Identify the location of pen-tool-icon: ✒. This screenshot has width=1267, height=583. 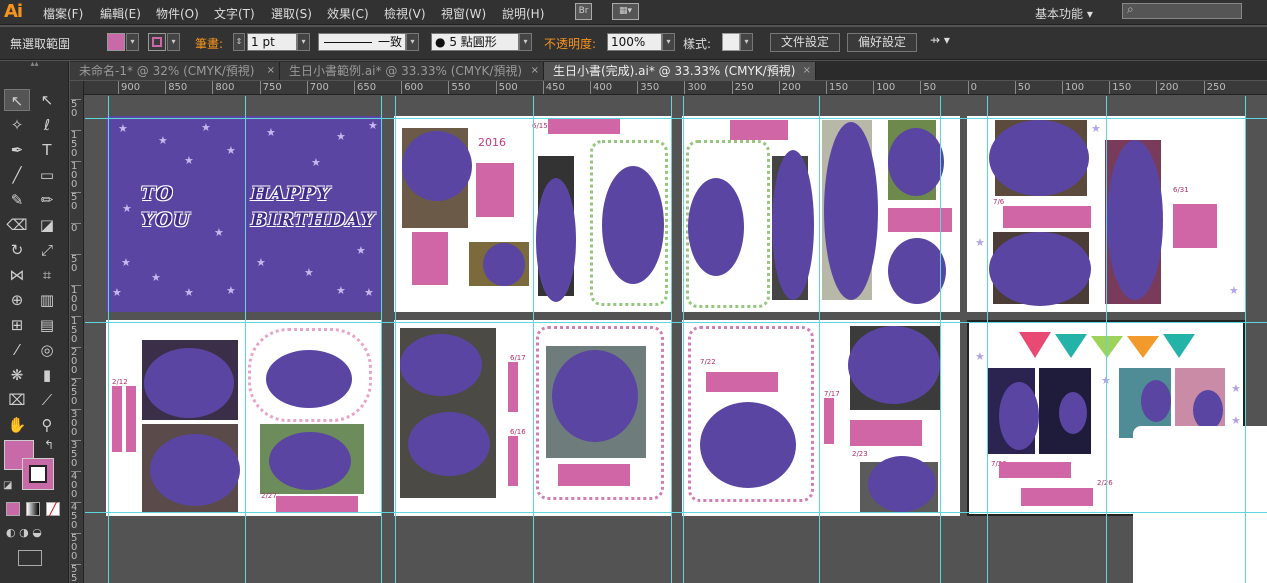
(17, 150).